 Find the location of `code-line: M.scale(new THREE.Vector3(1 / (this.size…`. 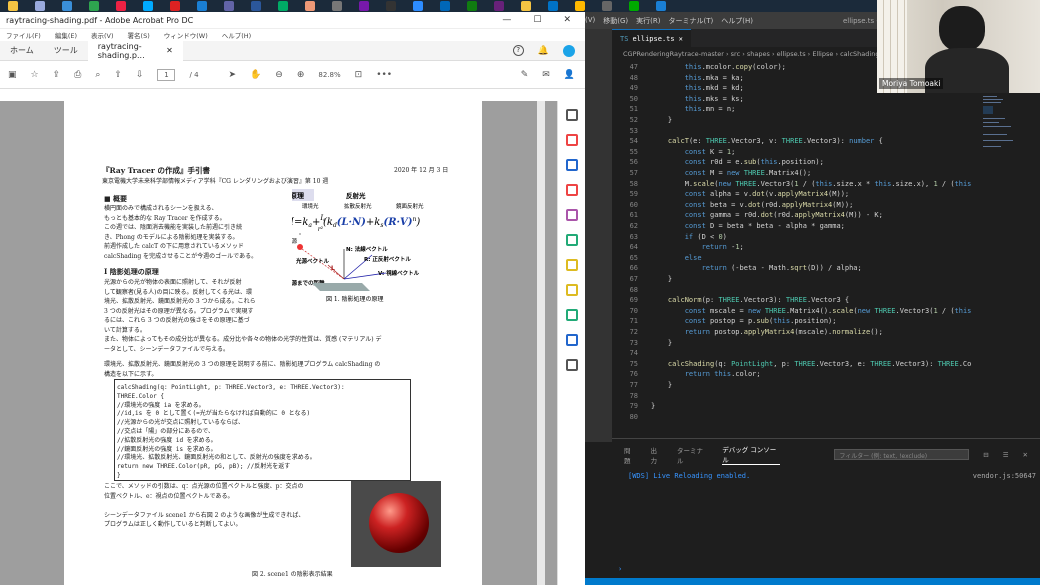

code-line: M.scale(new THREE.Vector3(1 / (this.size… is located at coordinates (811, 184).